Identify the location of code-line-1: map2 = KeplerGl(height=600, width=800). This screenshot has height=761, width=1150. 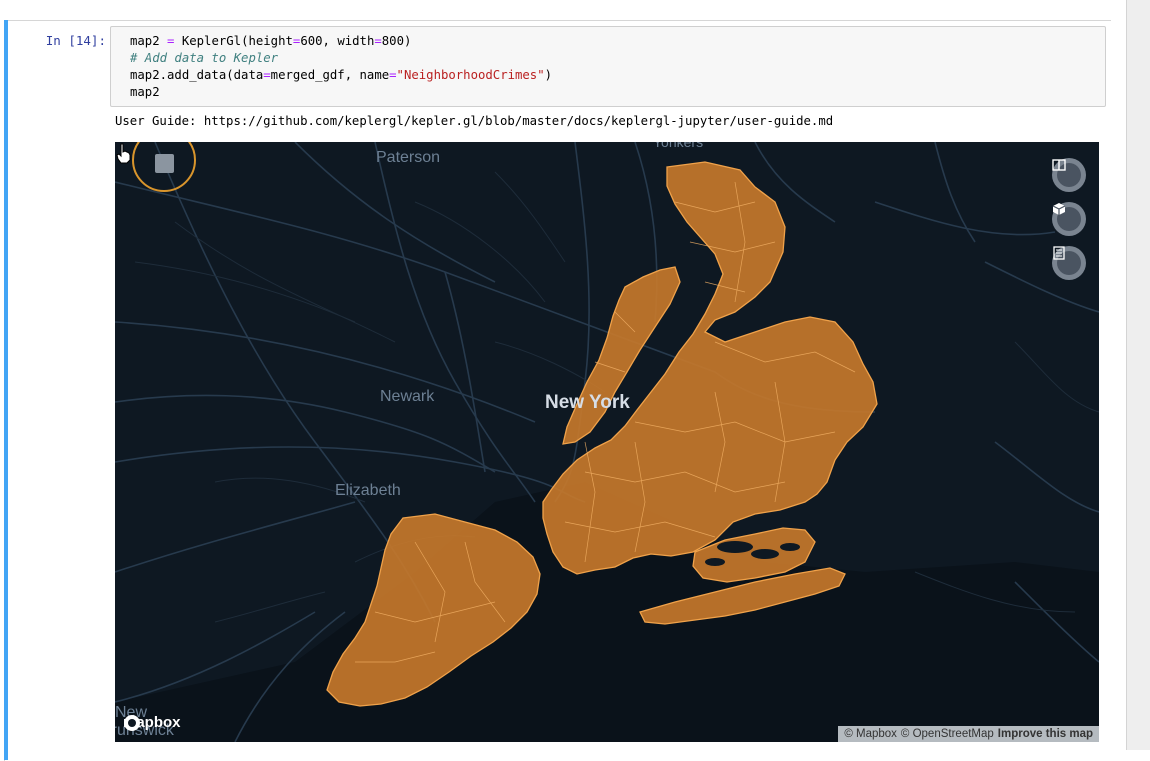
(271, 41).